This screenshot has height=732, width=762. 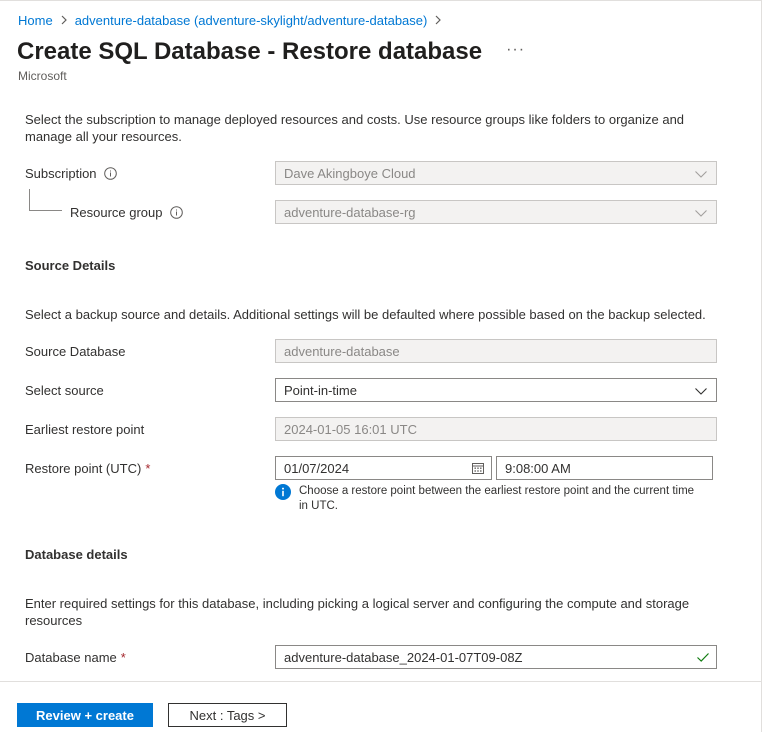 I want to click on breadcrumb-home-link: Home, so click(x=35, y=20).